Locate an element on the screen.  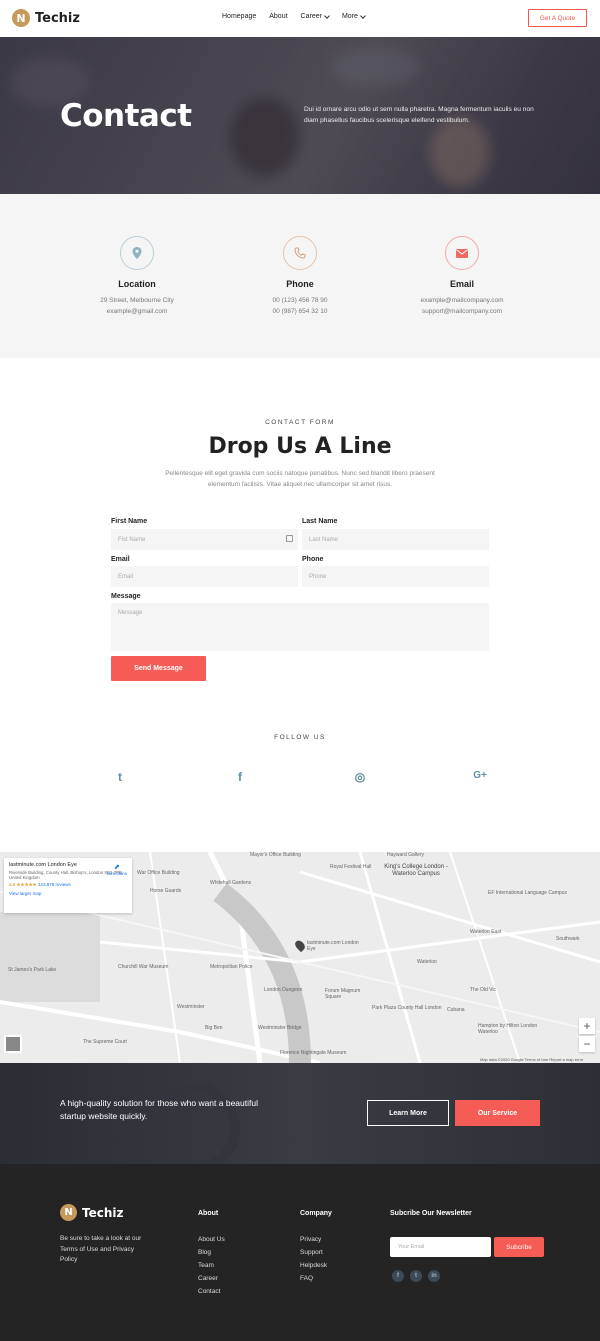
get-quote-button: Get A Quote is located at coordinates (557, 18).